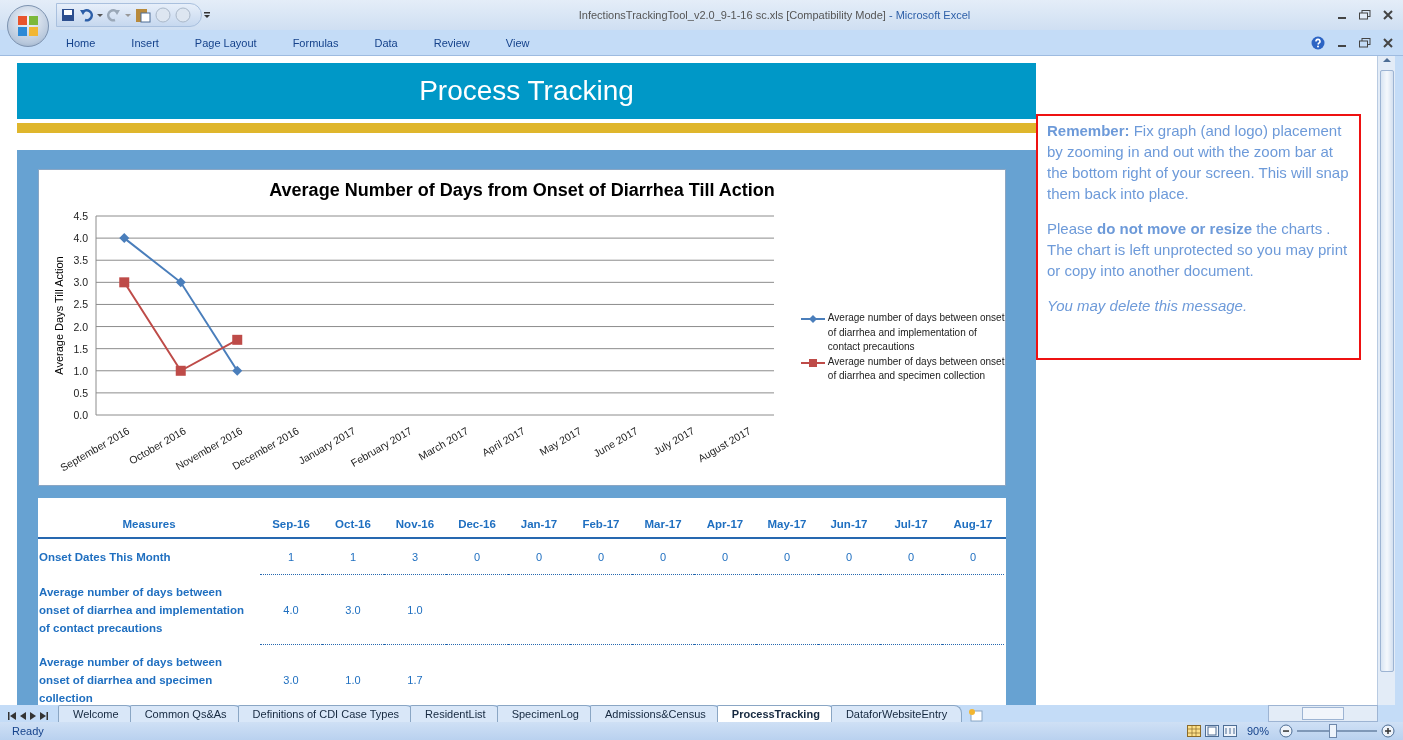  I want to click on table-cell: 1.0, so click(415, 610).